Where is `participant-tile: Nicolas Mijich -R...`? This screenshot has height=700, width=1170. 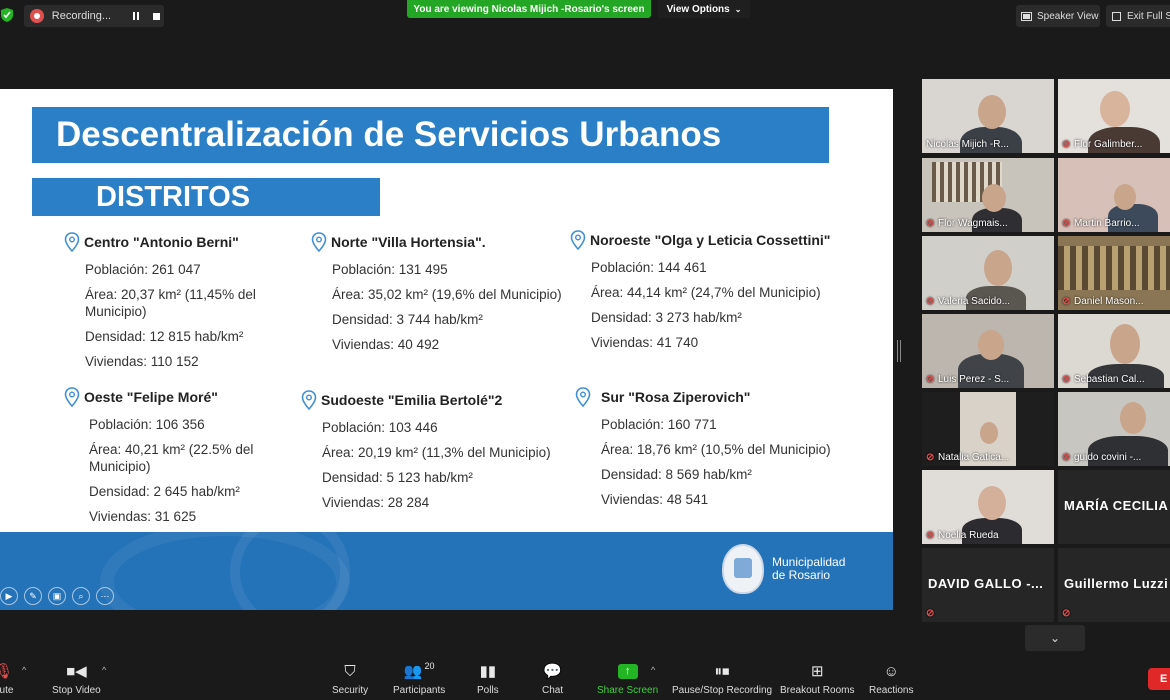 participant-tile: Nicolas Mijich -R... is located at coordinates (988, 116).